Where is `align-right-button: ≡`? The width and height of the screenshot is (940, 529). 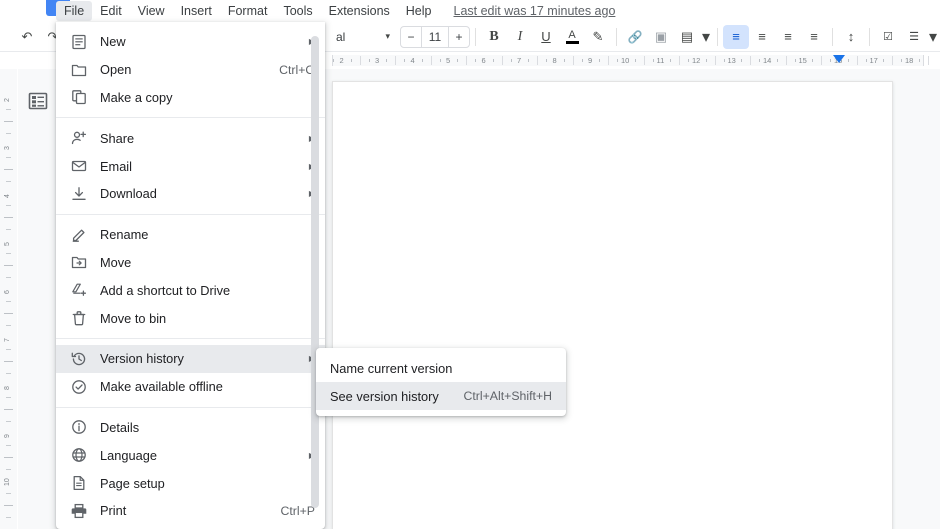 align-right-button: ≡ is located at coordinates (788, 37).